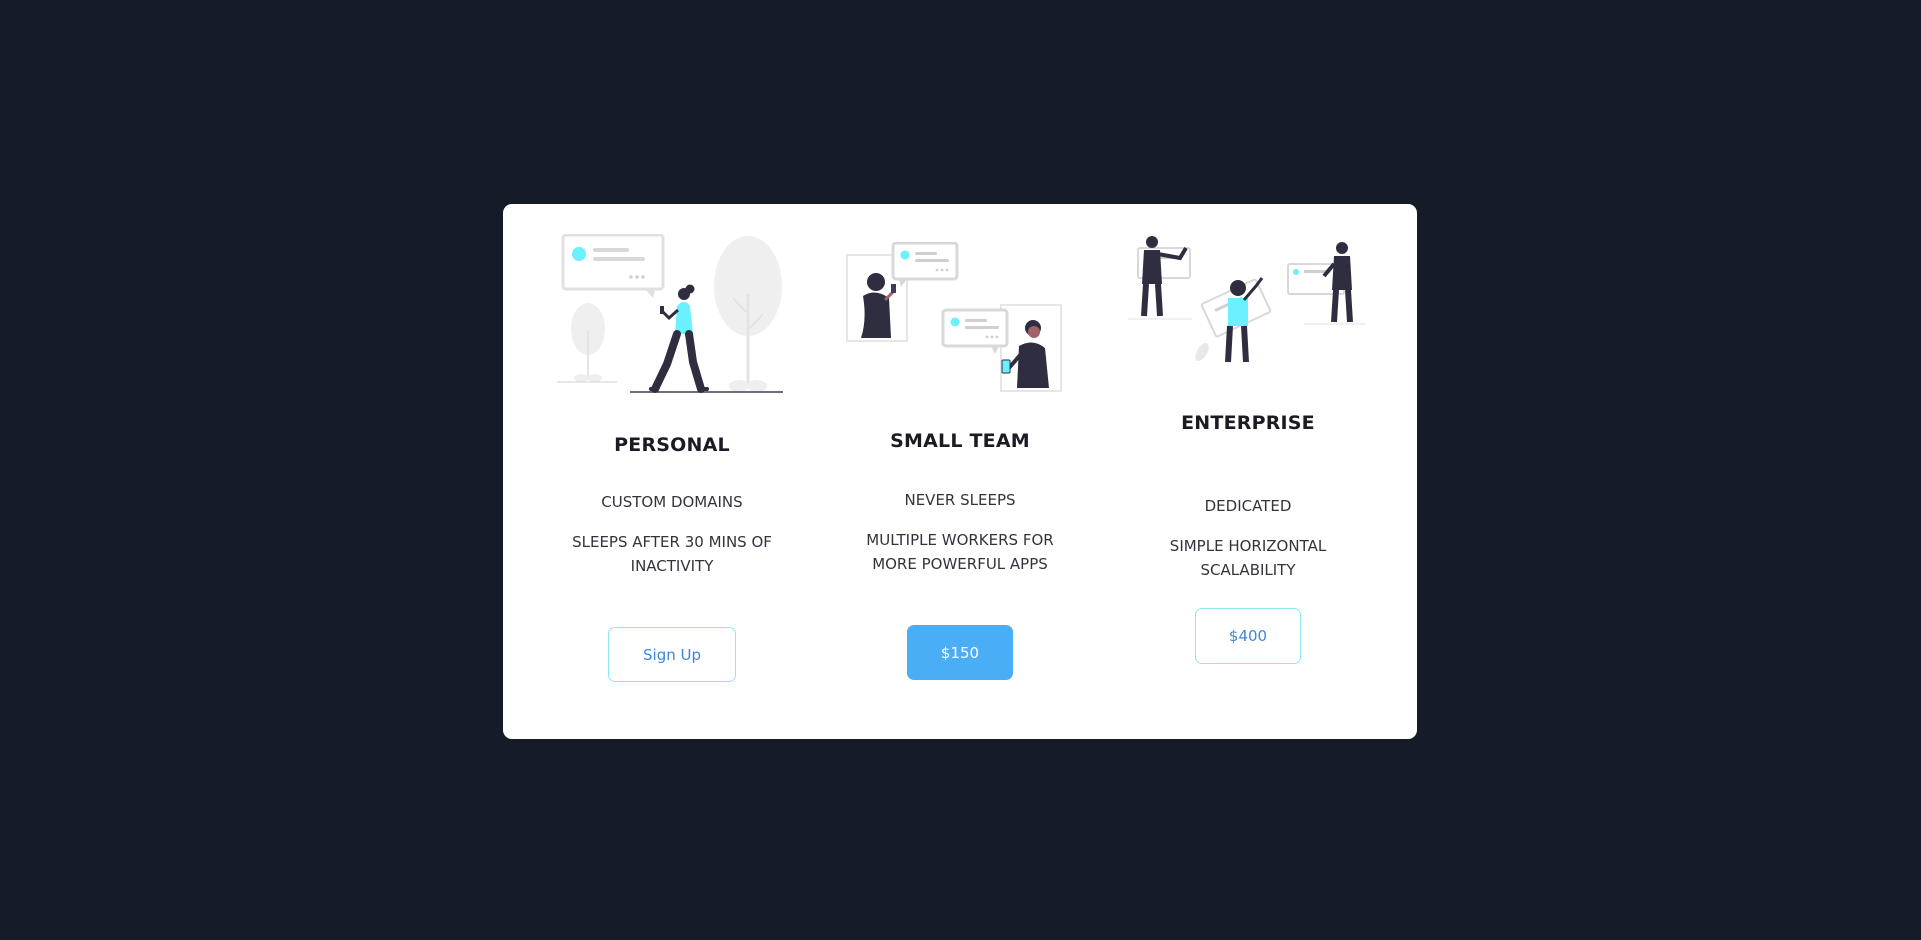  Describe the element at coordinates (960, 441) in the screenshot. I see `plan-title: SMALL TEAM` at that location.